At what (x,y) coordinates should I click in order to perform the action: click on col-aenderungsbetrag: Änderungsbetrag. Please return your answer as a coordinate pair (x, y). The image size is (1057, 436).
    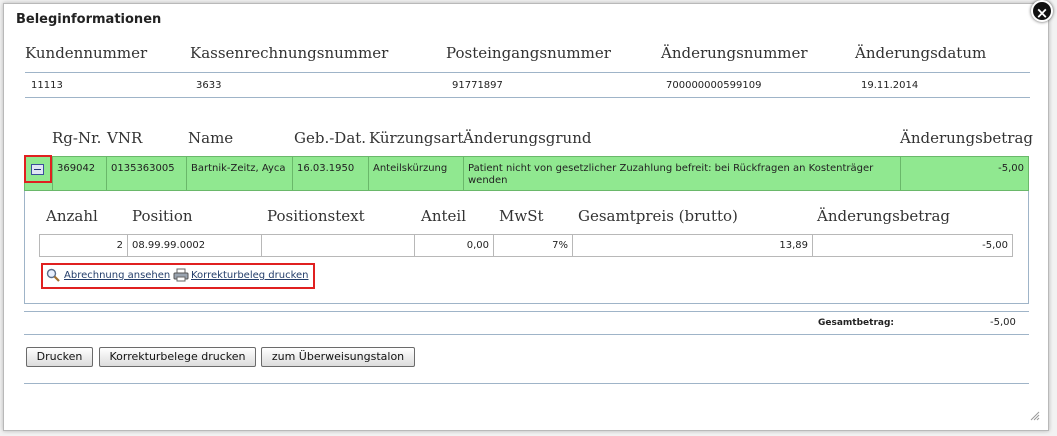
    Looking at the image, I should click on (966, 138).